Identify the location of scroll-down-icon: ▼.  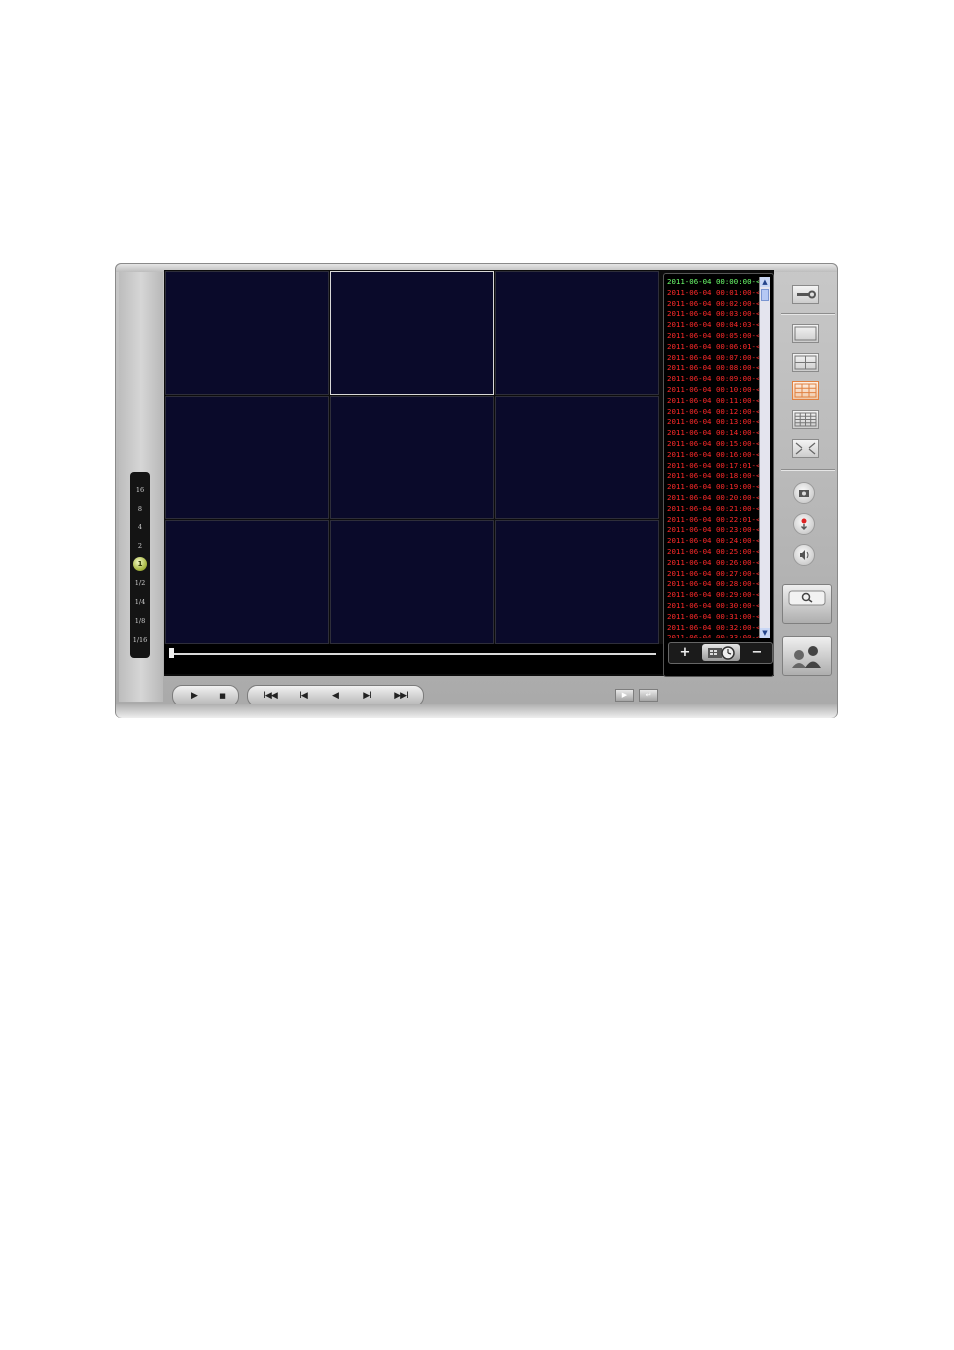
(765, 633).